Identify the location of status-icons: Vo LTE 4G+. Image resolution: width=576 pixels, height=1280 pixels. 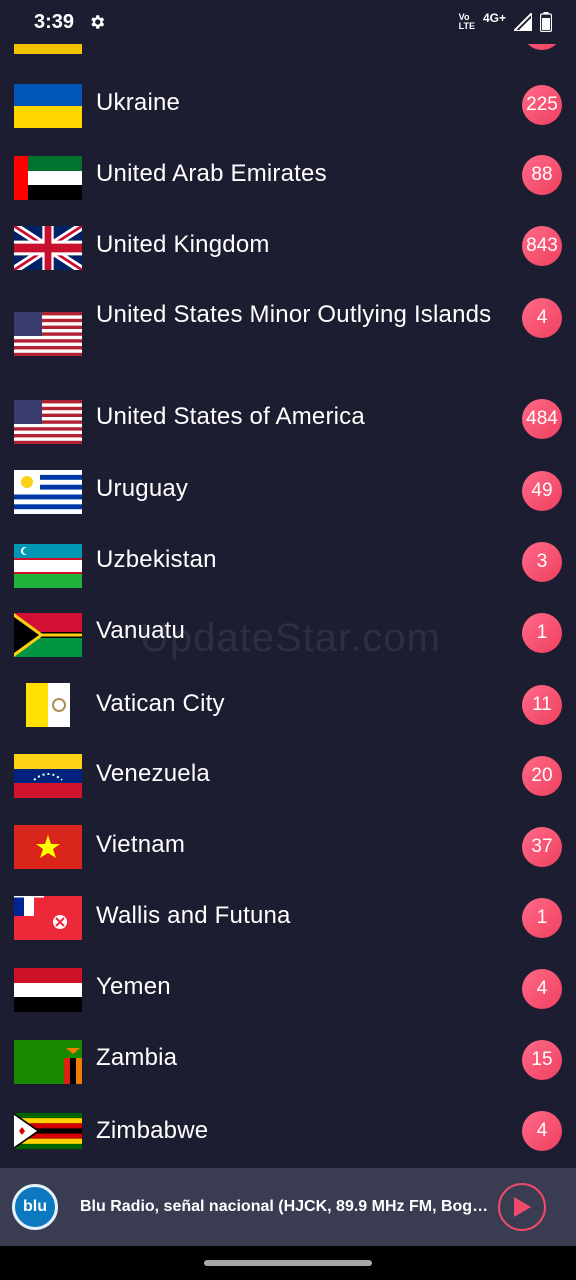
(505, 21).